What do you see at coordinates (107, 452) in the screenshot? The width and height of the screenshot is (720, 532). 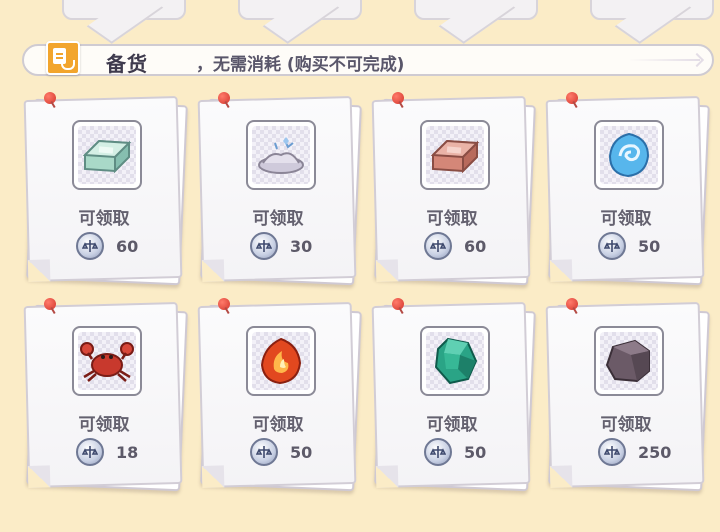 I see `price: 18` at bounding box center [107, 452].